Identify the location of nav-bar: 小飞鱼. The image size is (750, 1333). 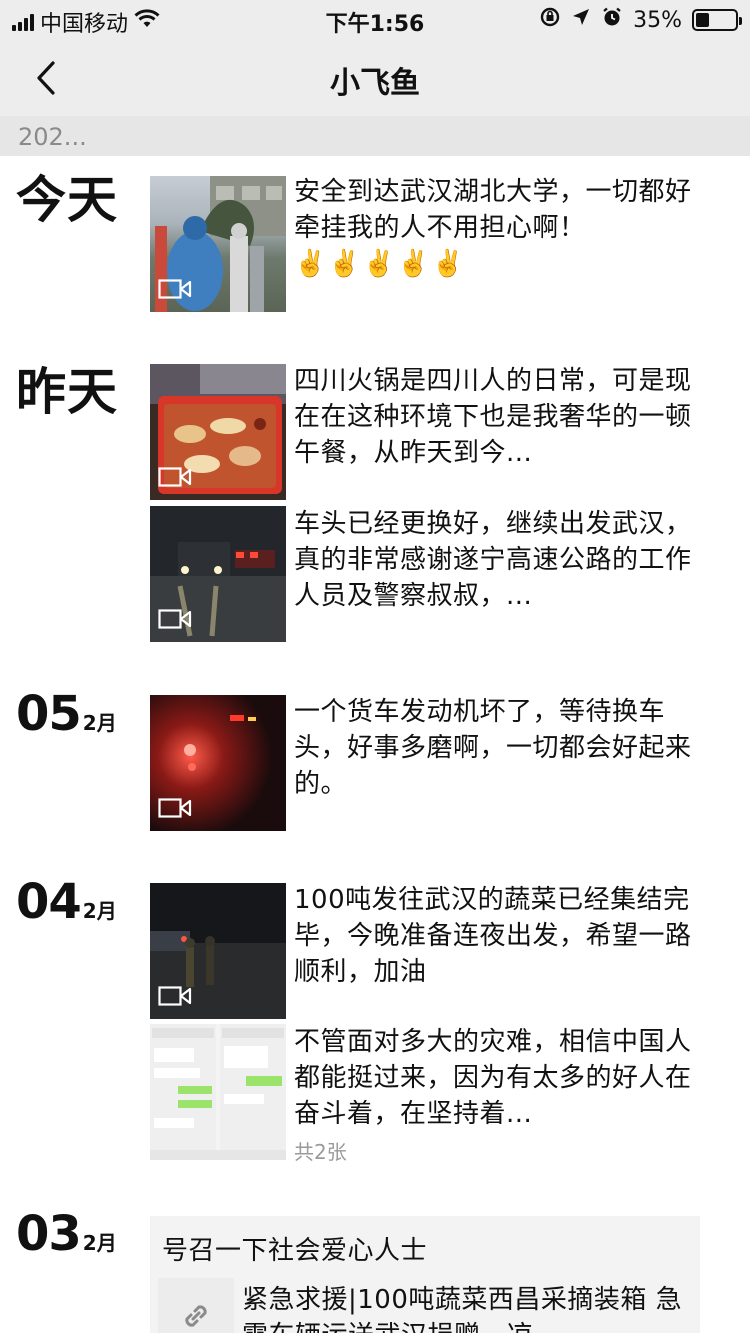
(375, 78).